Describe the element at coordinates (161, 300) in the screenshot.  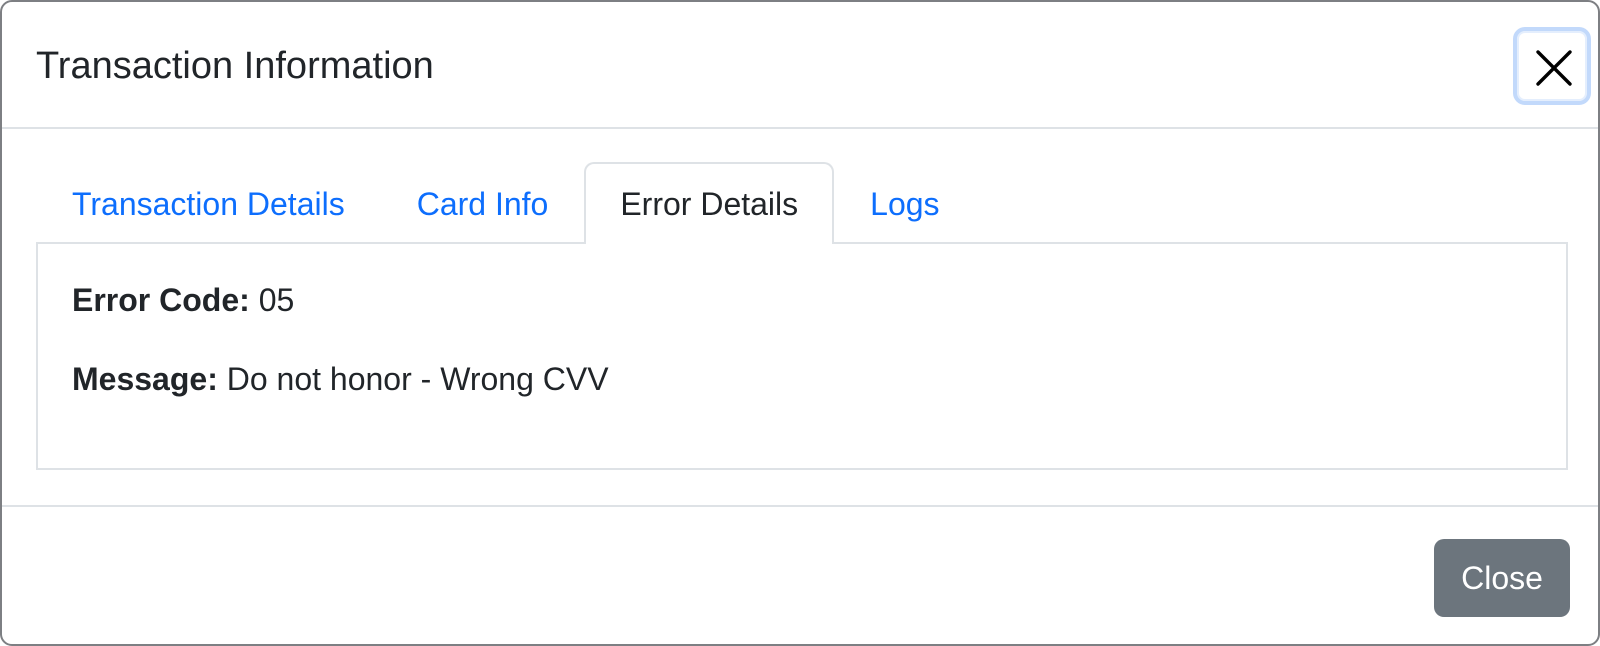
I see `error-code-label: Error Code:` at that location.